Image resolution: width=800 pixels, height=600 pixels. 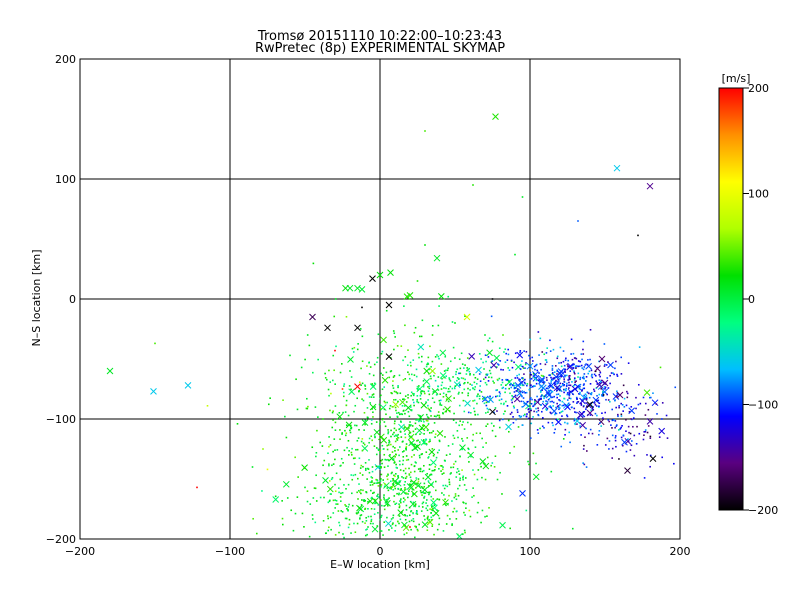 What do you see at coordinates (736, 78) in the screenshot?
I see `colorbar-label: [m/s]` at bounding box center [736, 78].